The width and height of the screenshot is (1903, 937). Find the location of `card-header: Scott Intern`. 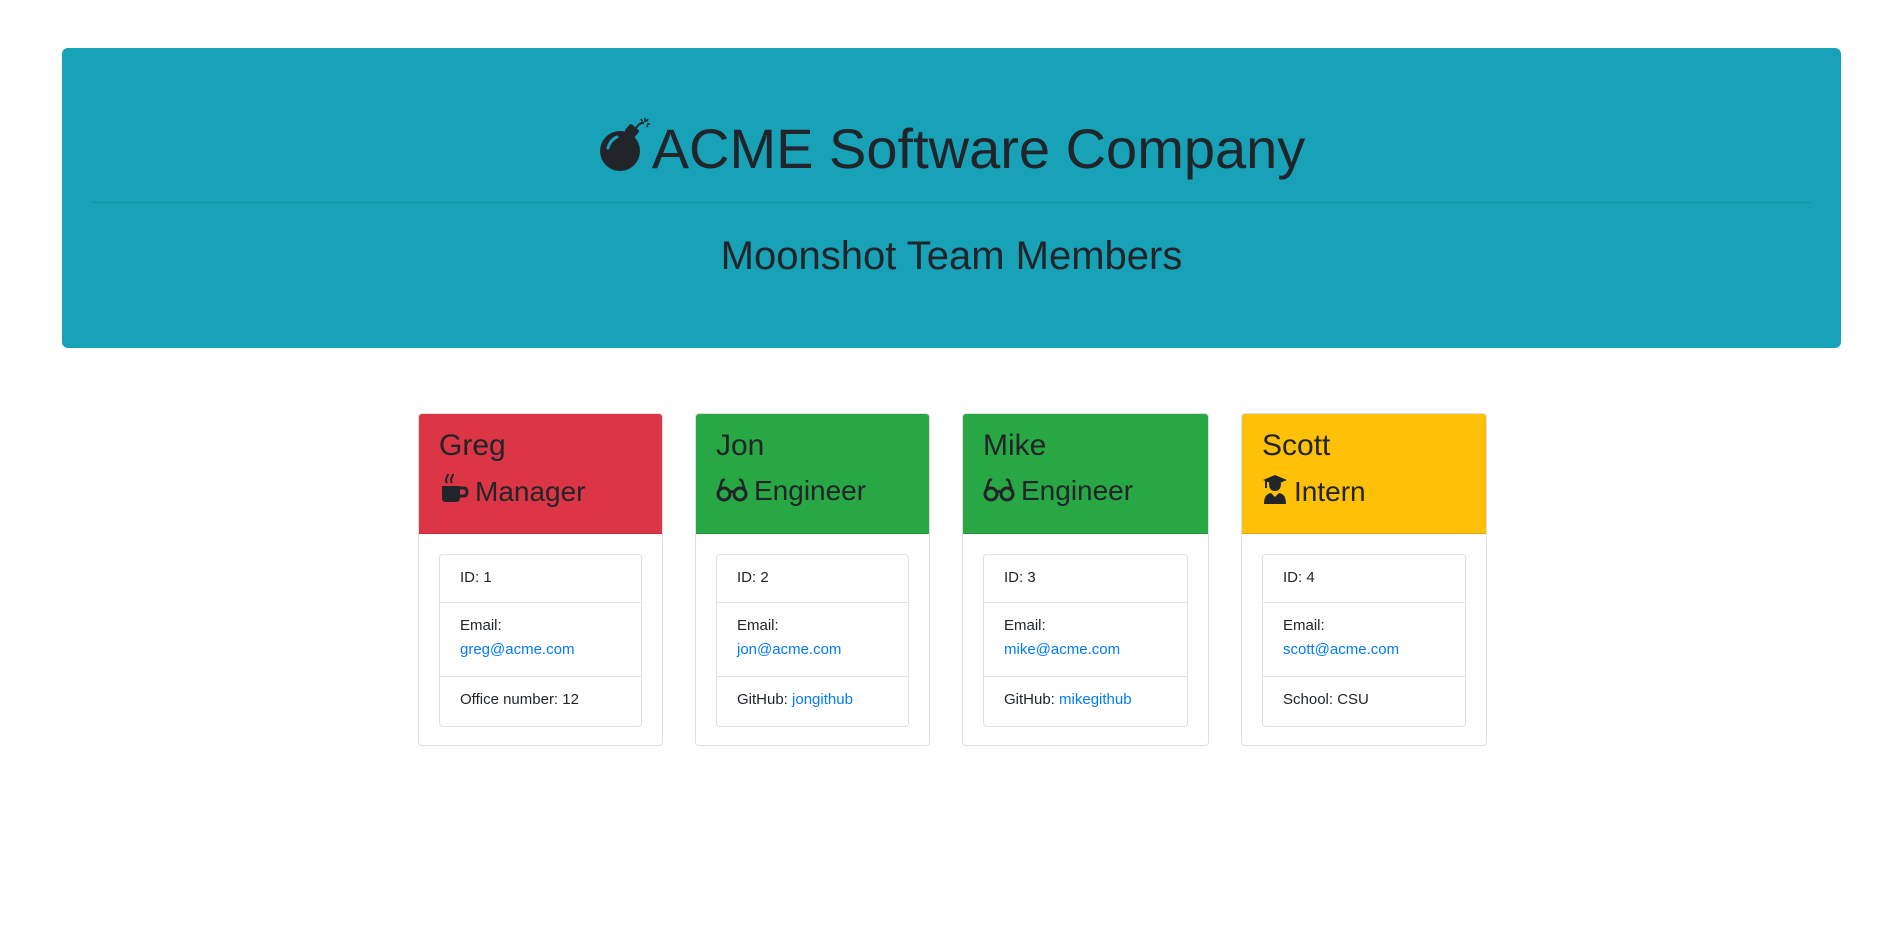

card-header: Scott Intern is located at coordinates (1364, 474).